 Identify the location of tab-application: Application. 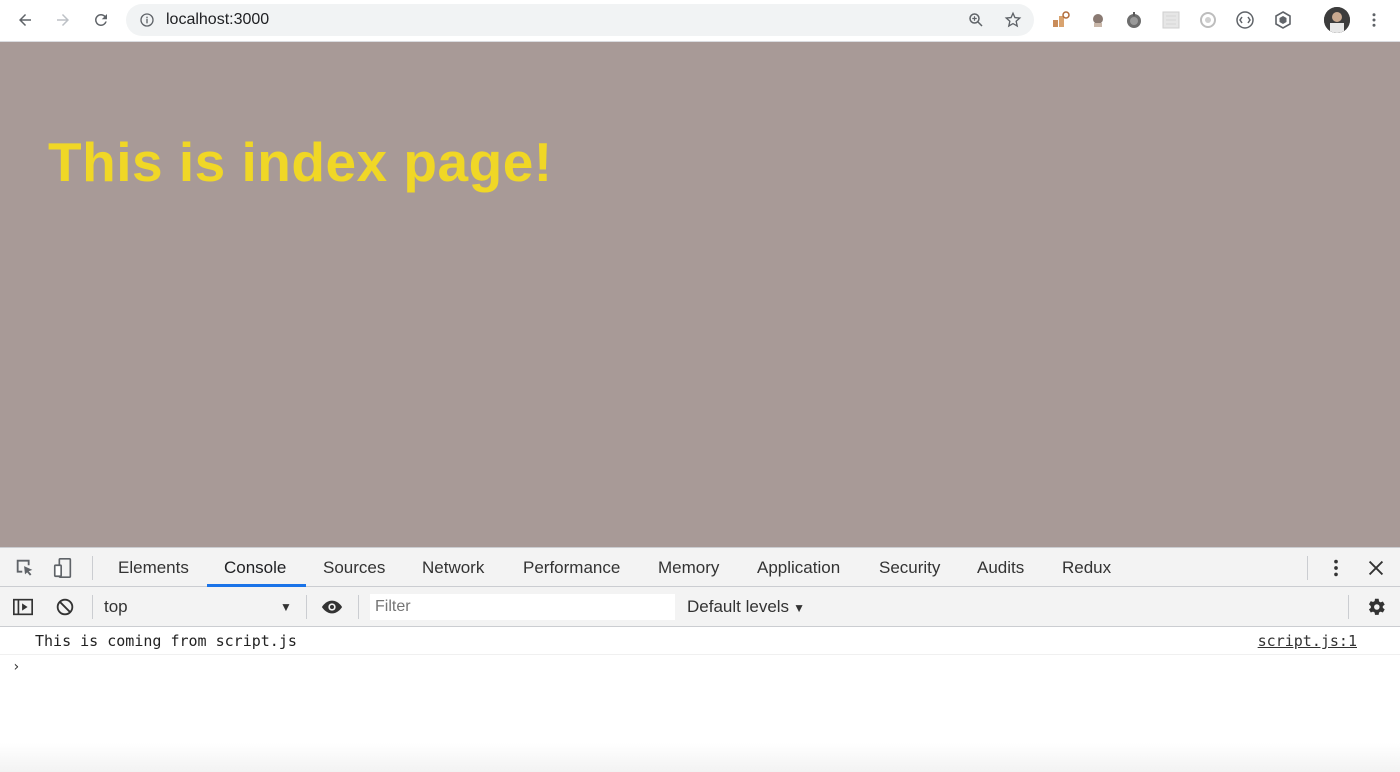
(798, 567).